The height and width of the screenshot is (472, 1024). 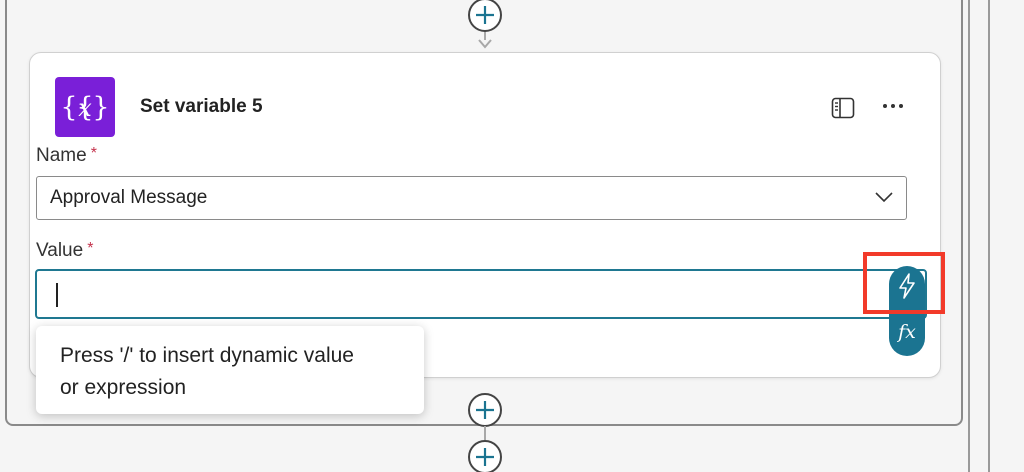 I want to click on side-panel-icon, so click(x=843, y=108).